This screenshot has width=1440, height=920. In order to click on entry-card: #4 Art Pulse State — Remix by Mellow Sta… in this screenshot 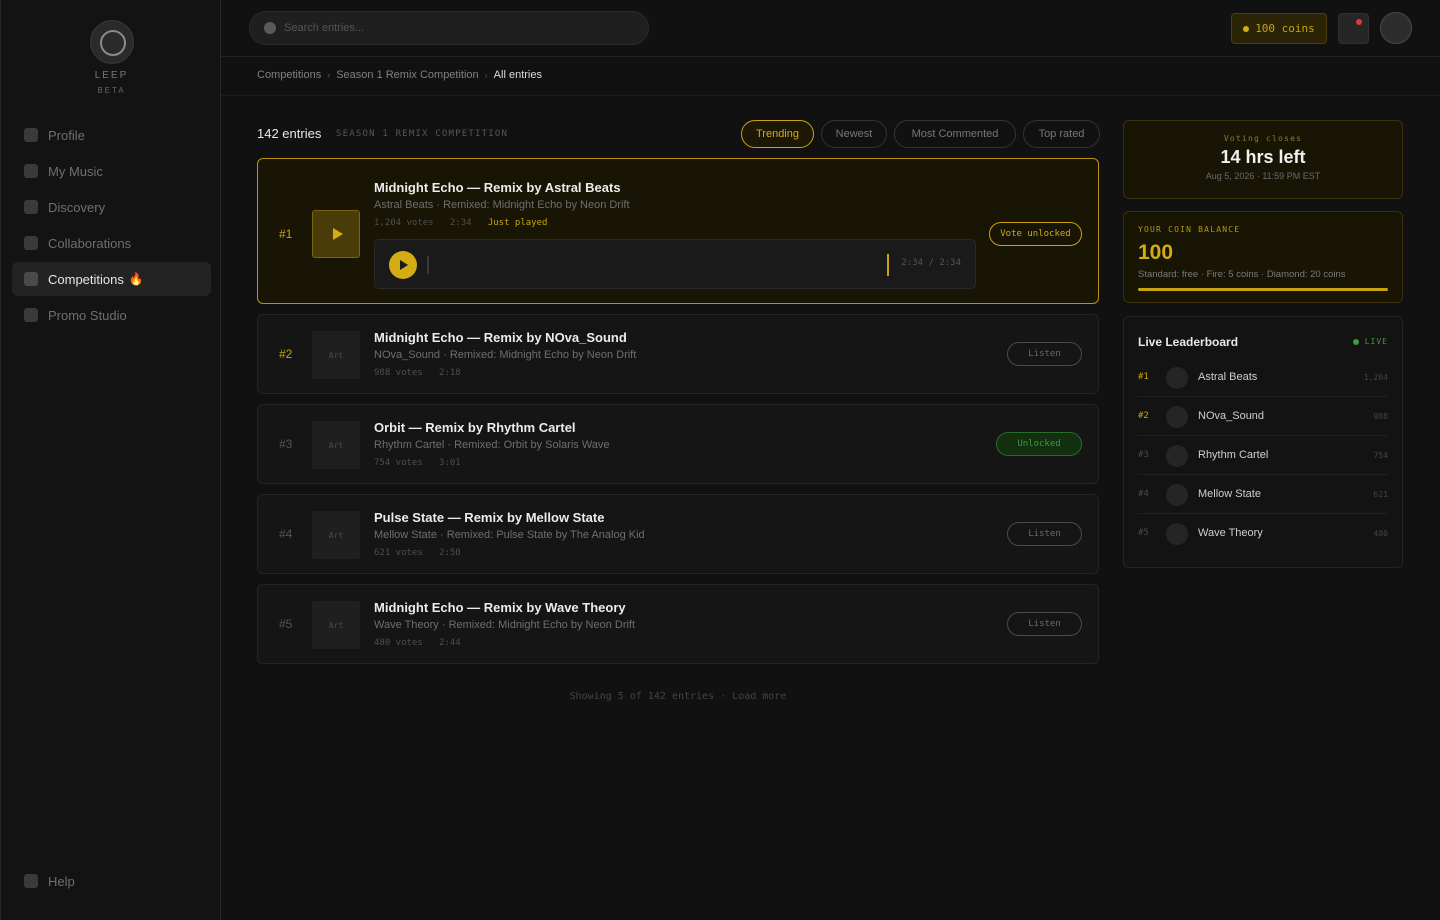, I will do `click(678, 534)`.